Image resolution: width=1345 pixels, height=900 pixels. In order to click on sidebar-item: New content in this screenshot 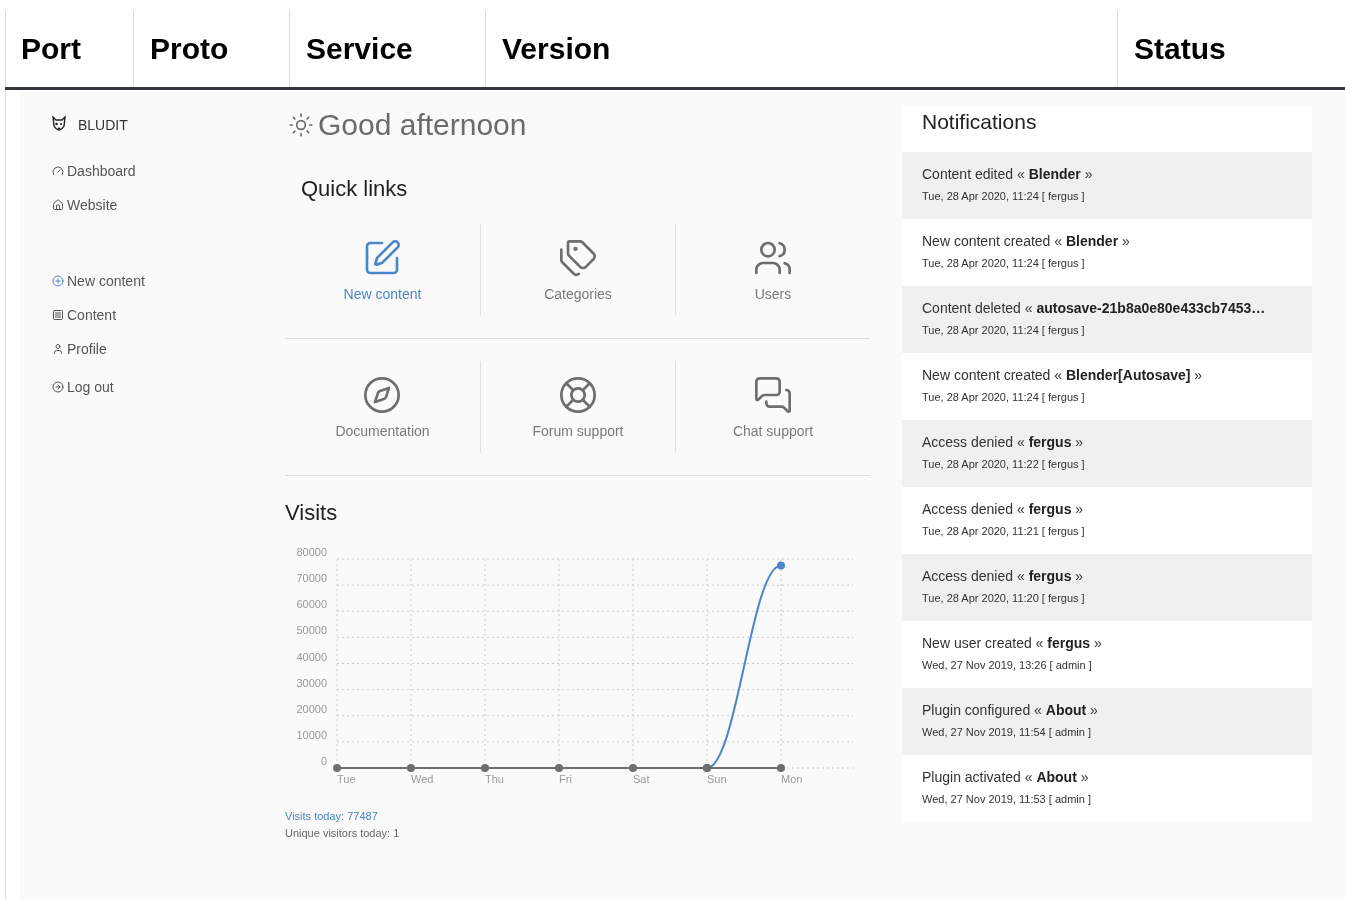, I will do `click(168, 281)`.